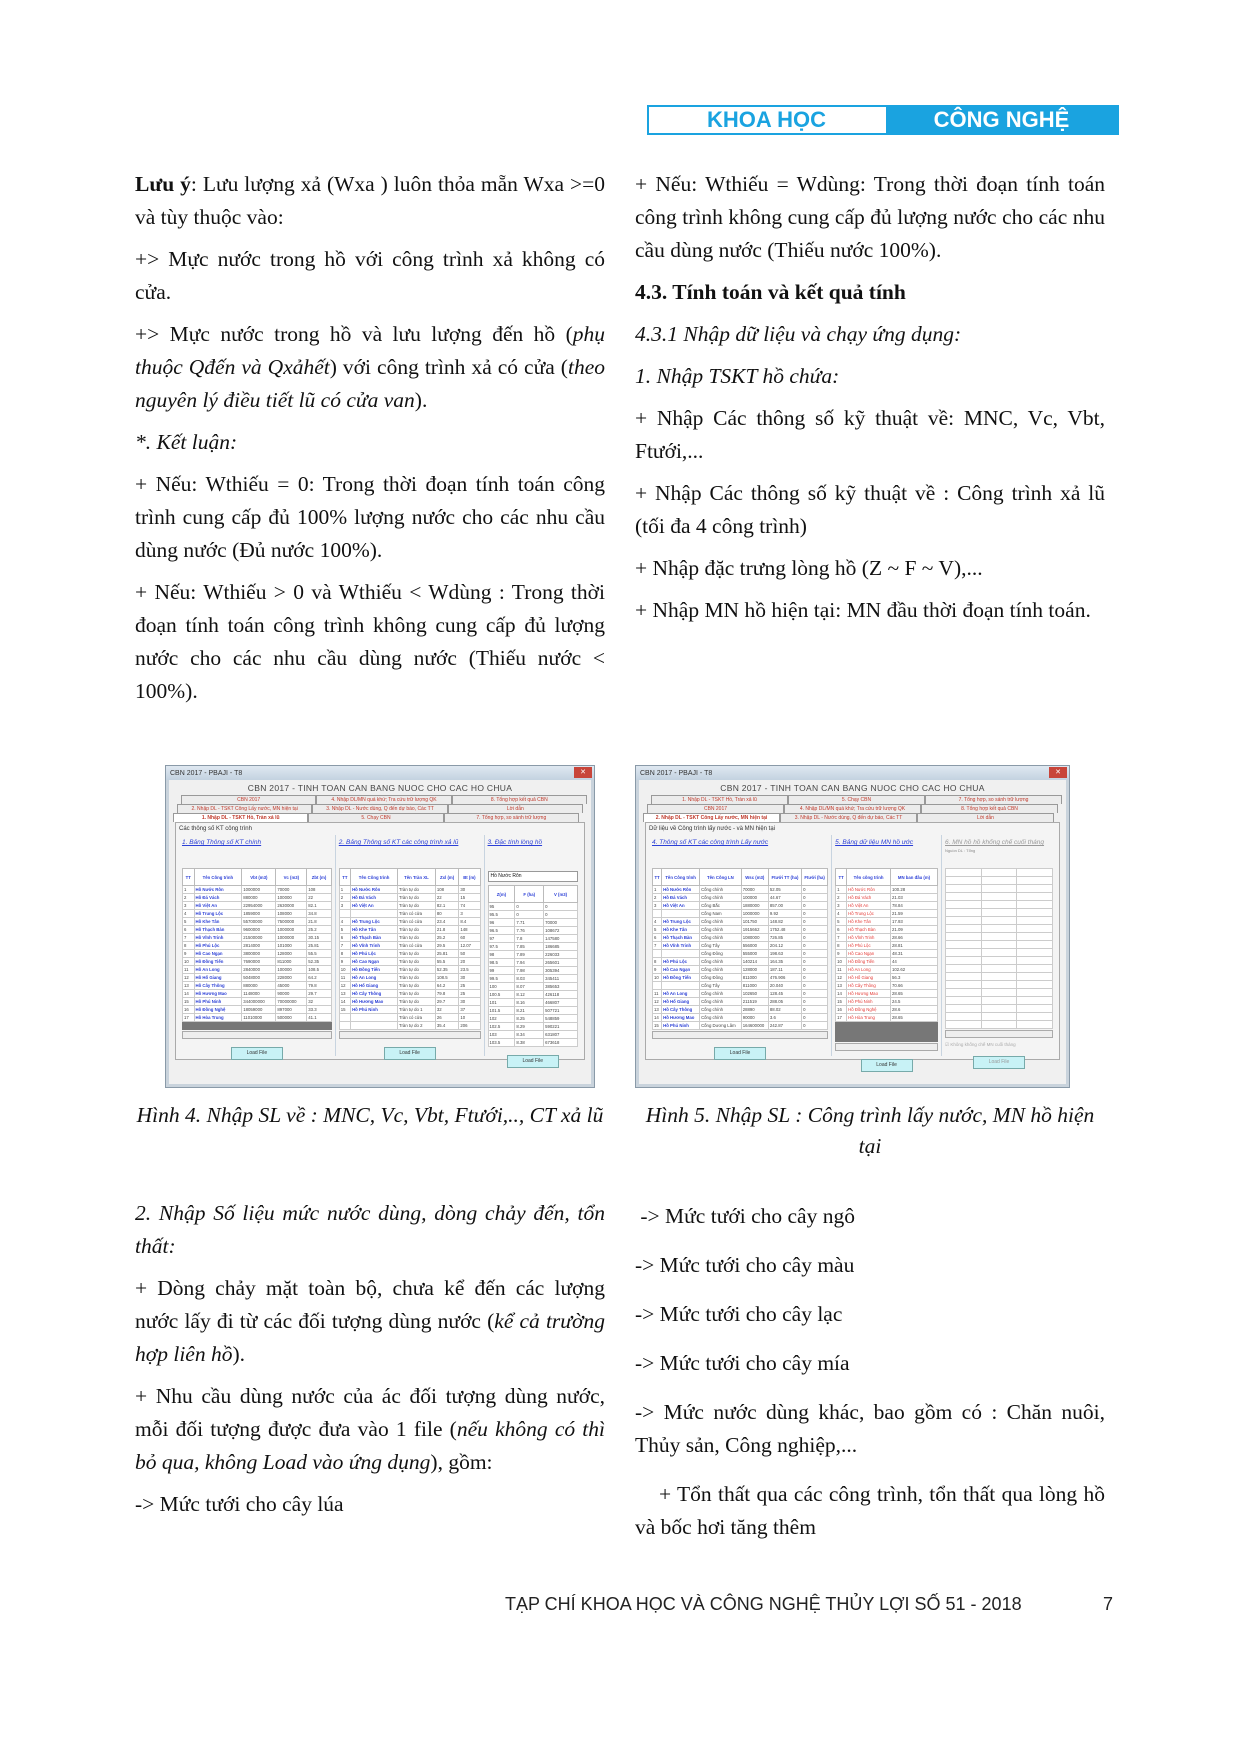 The width and height of the screenshot is (1240, 1753). Describe the element at coordinates (657, 905) in the screenshot. I see `table-cell: 3` at that location.